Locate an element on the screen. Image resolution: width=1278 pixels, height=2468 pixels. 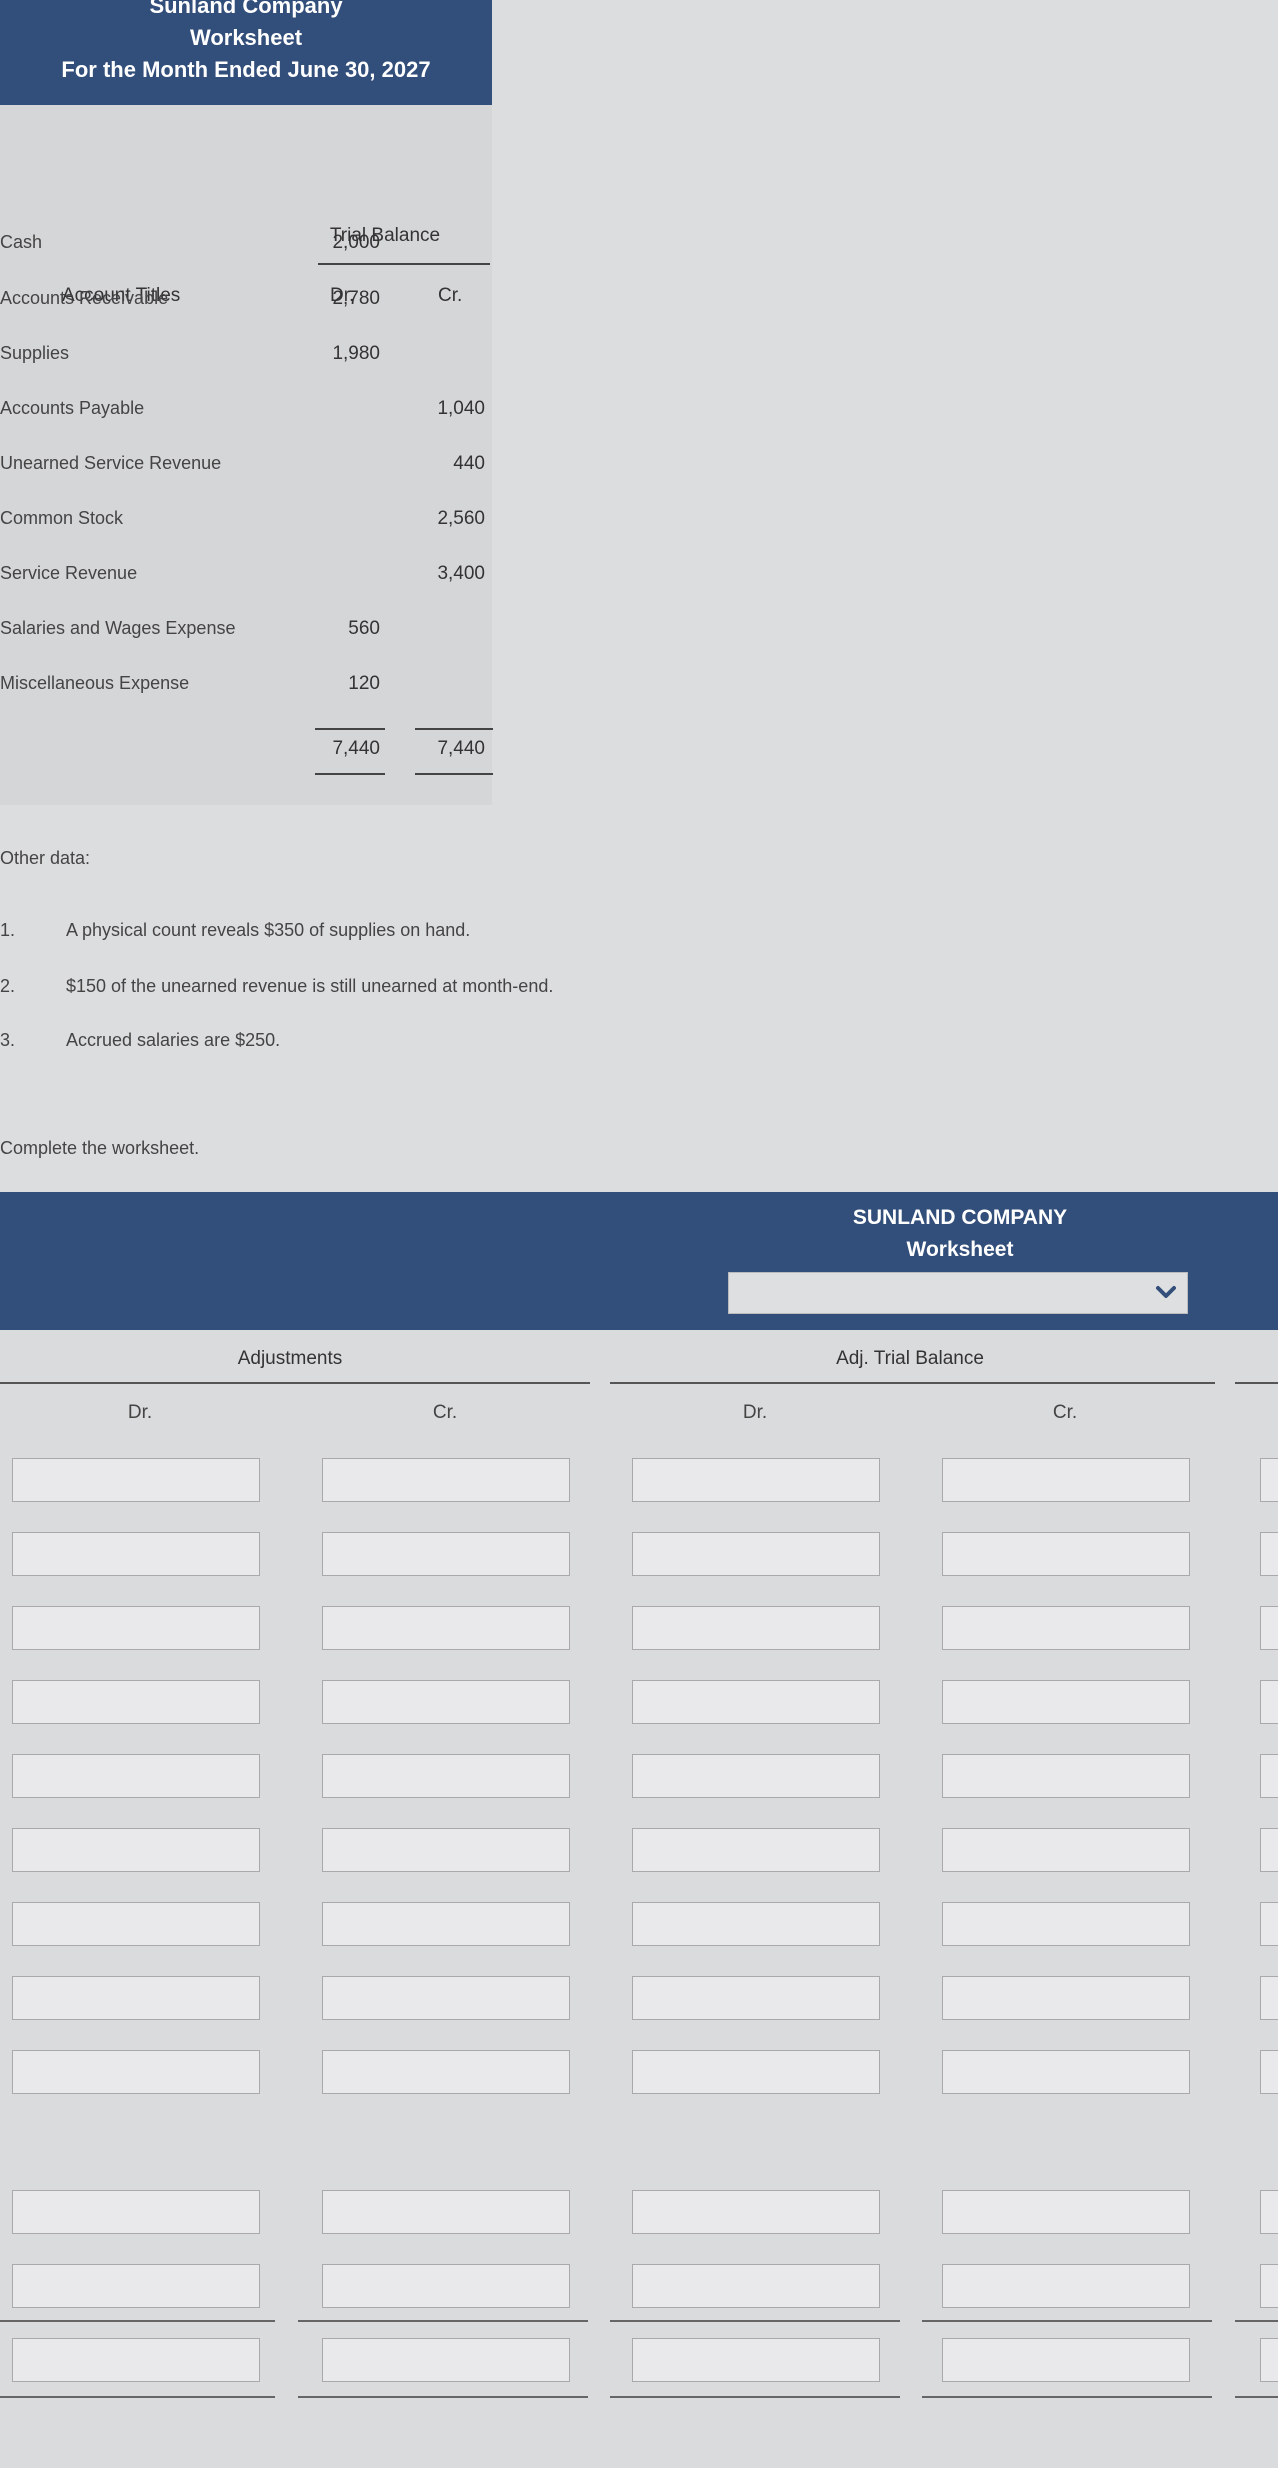
other-data-label: Other data: is located at coordinates (45, 858).